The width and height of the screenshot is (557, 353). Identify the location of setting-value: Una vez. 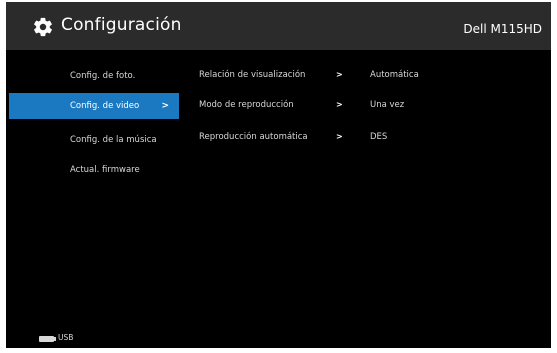
(387, 105).